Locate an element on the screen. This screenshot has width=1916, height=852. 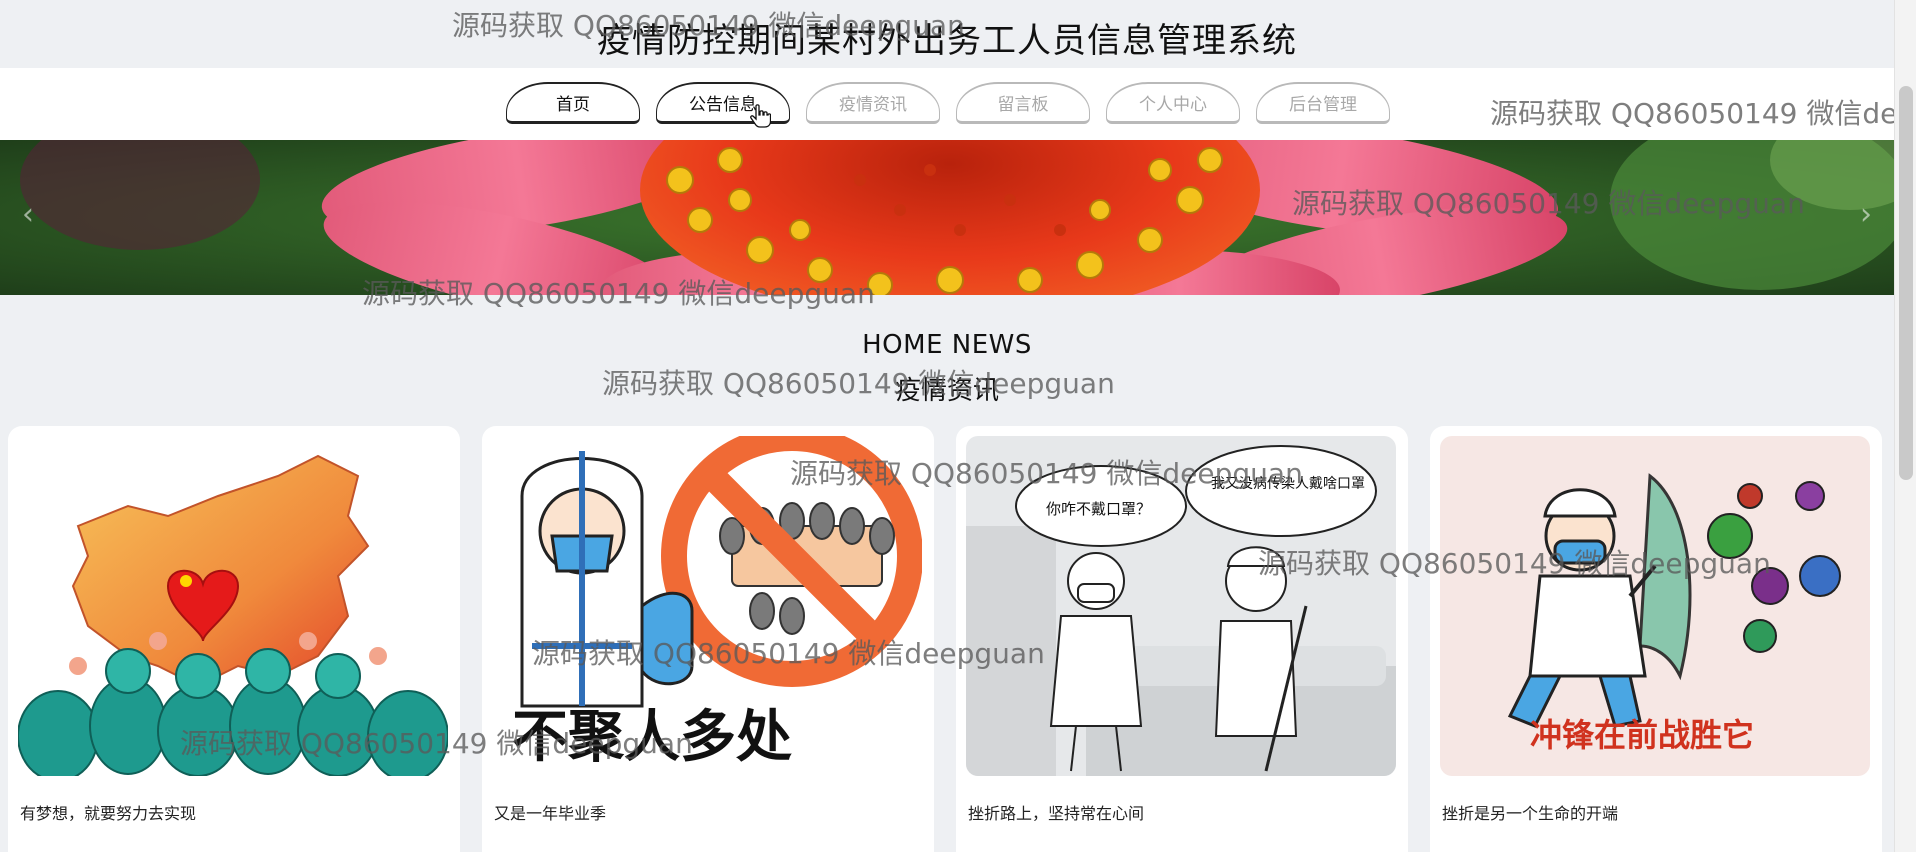
image-slogan-text: 冲锋在前战胜它 is located at coordinates (1642, 735).